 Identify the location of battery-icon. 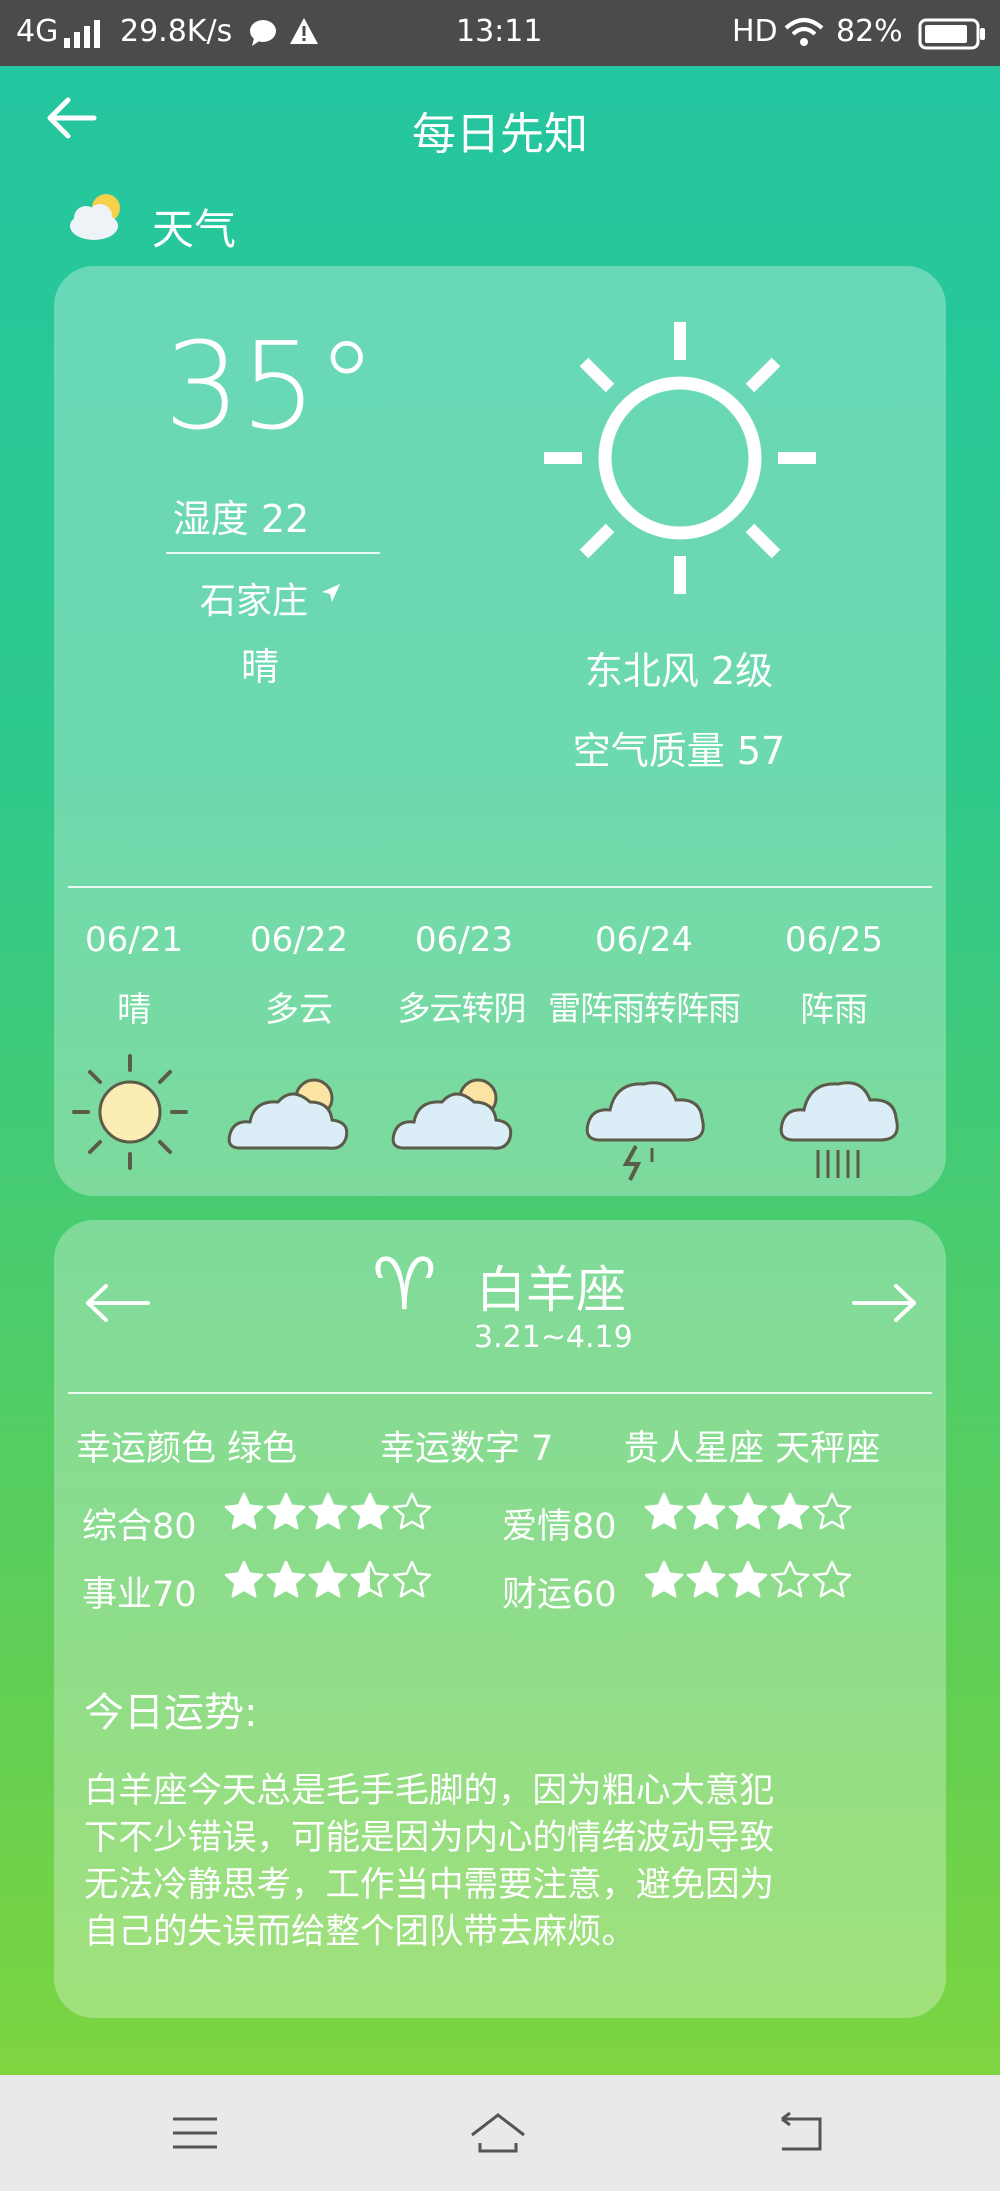
(951, 34).